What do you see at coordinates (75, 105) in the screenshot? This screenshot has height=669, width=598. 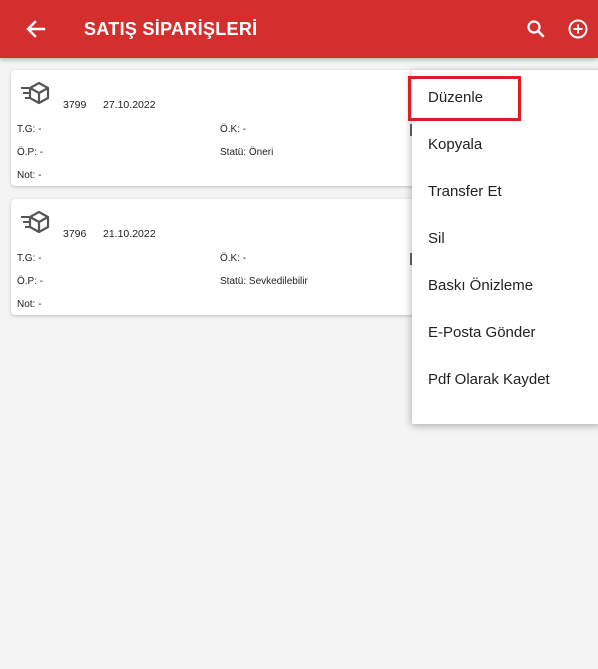 I see `order-number: 3799` at bounding box center [75, 105].